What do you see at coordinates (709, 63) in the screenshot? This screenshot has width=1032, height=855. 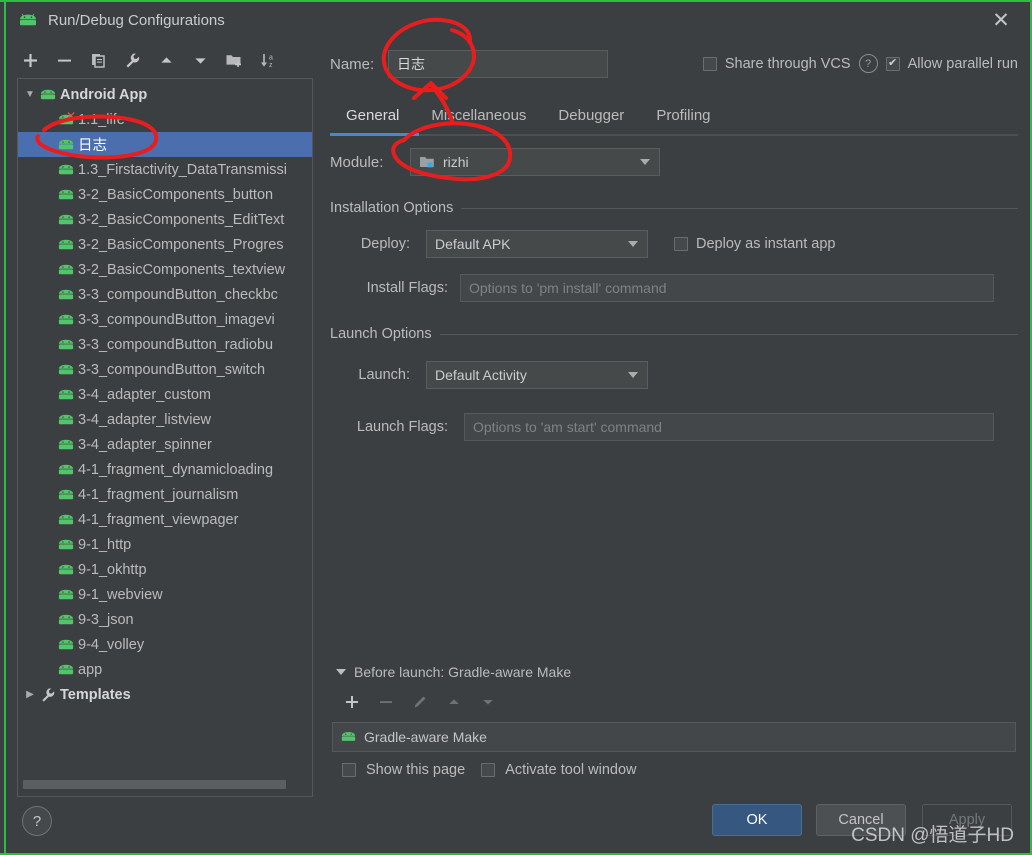 I see `share-through-vcs-checkbox` at bounding box center [709, 63].